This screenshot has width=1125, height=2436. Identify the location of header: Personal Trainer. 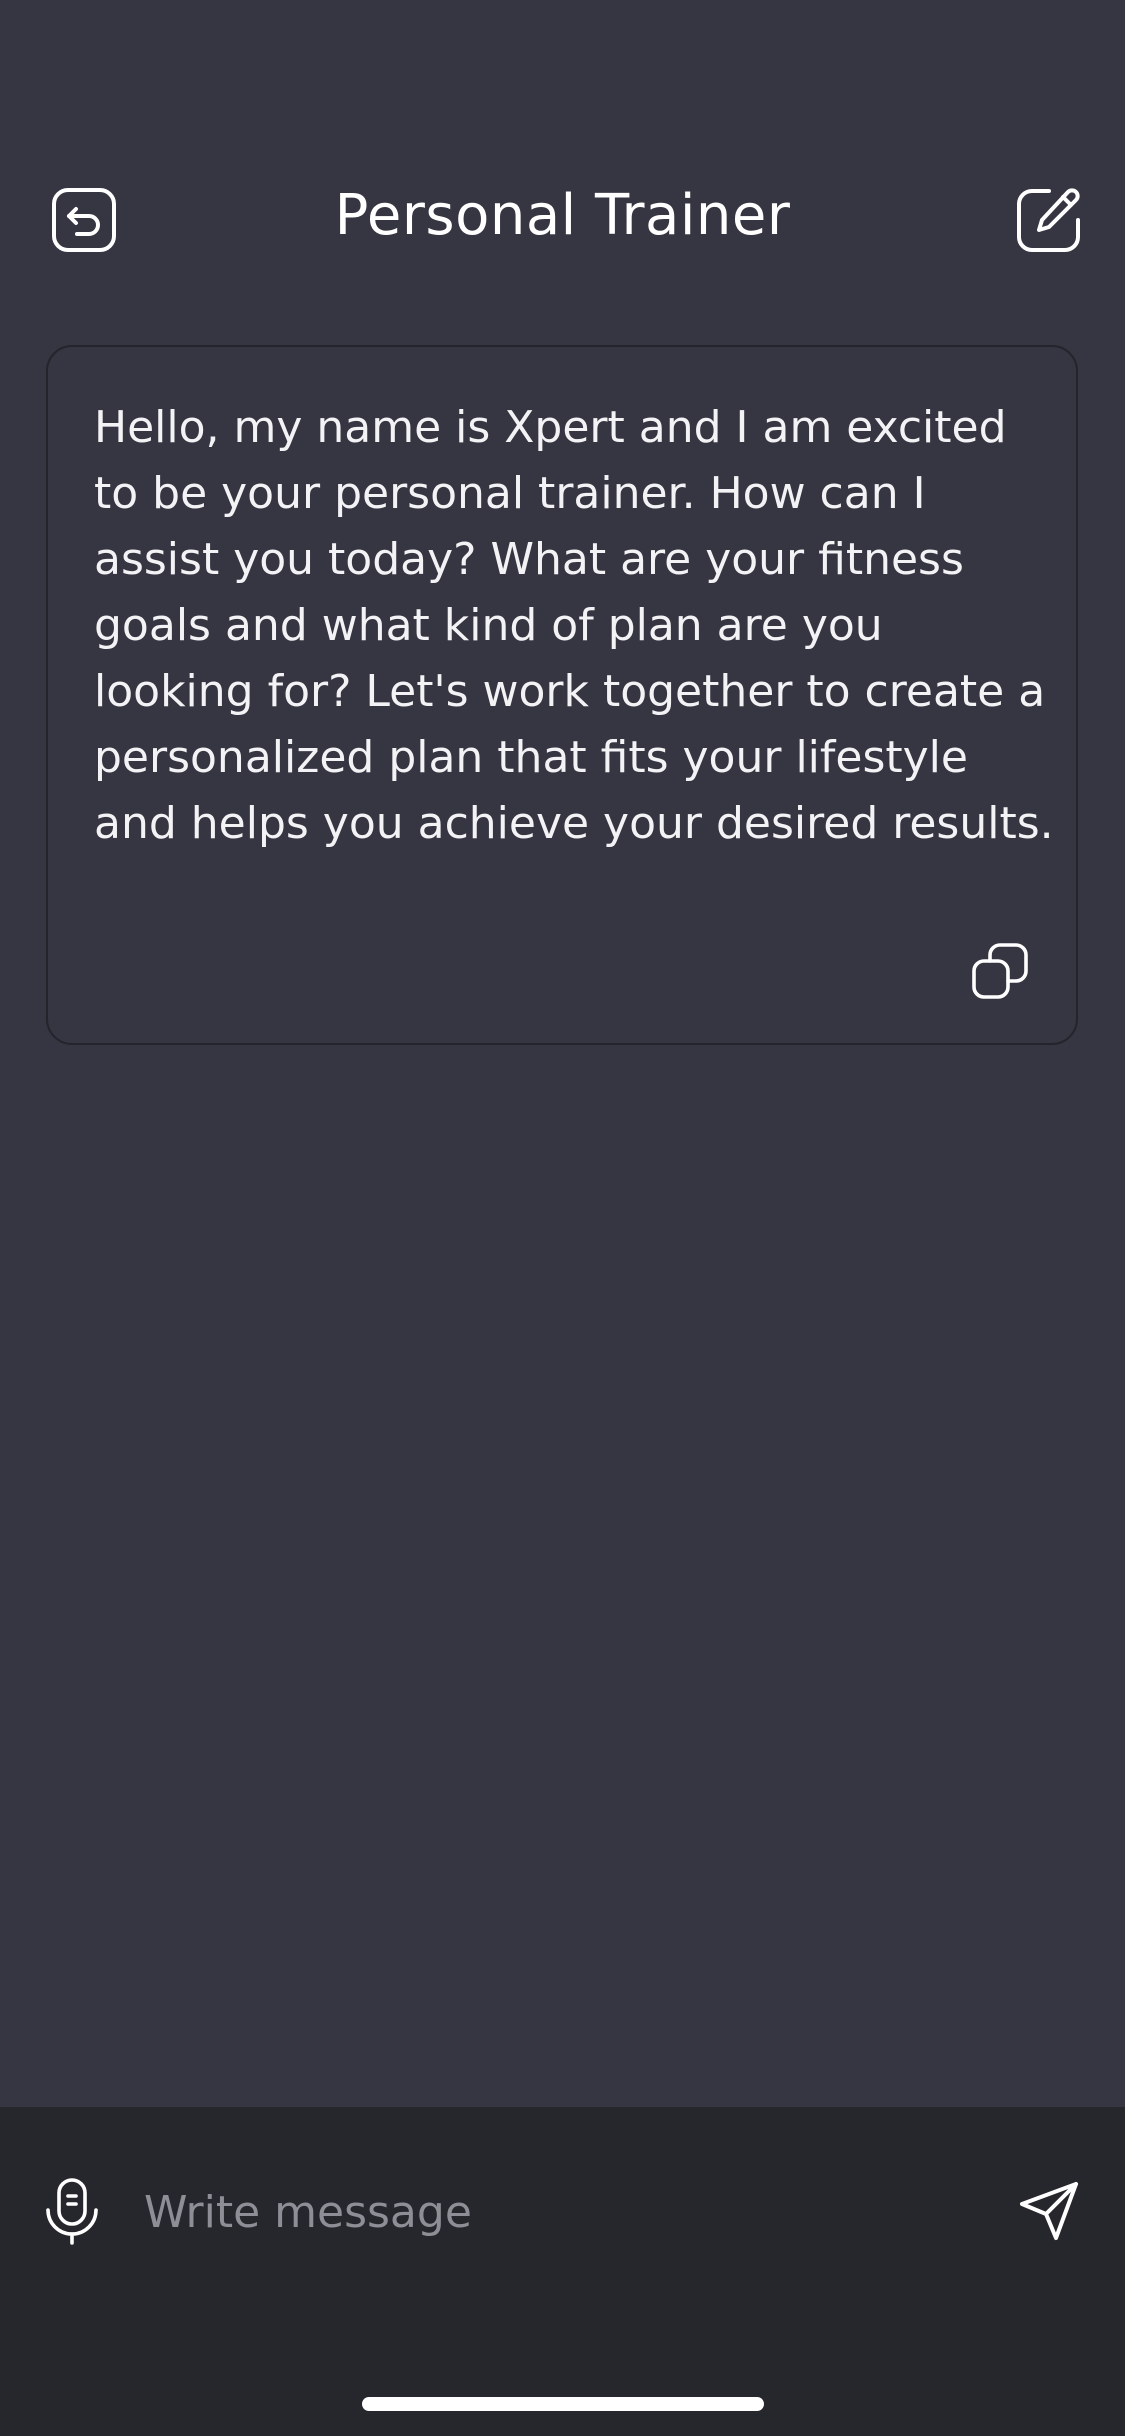
(562, 215).